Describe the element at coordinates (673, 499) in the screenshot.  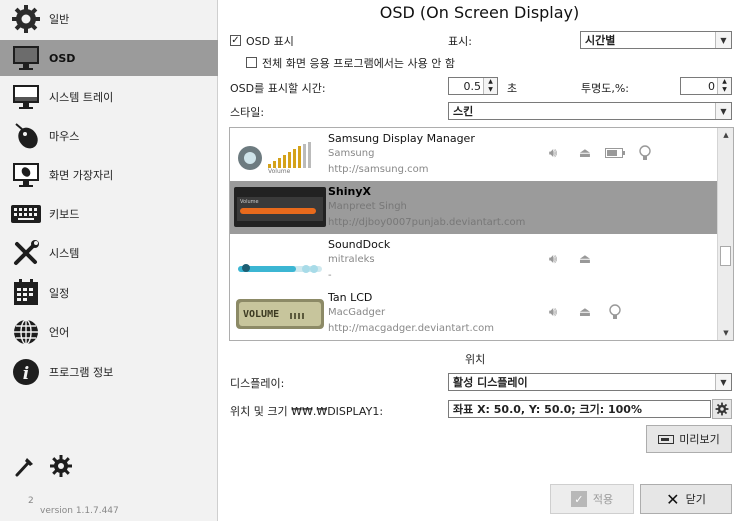
I see `close-icon: ✕` at that location.